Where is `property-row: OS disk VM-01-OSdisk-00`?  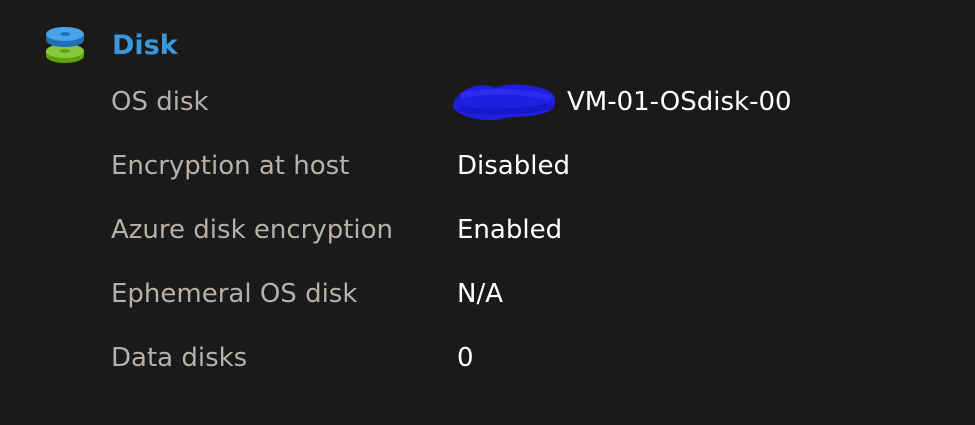 property-row: OS disk VM-01-OSdisk-00 is located at coordinates (521, 116).